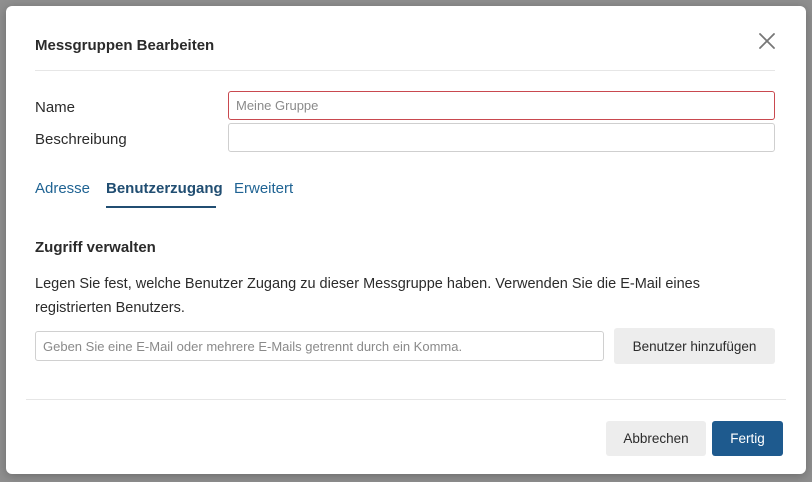 This screenshot has height=482, width=812. Describe the element at coordinates (656, 438) in the screenshot. I see `cancel-button: Abbrechen` at that location.